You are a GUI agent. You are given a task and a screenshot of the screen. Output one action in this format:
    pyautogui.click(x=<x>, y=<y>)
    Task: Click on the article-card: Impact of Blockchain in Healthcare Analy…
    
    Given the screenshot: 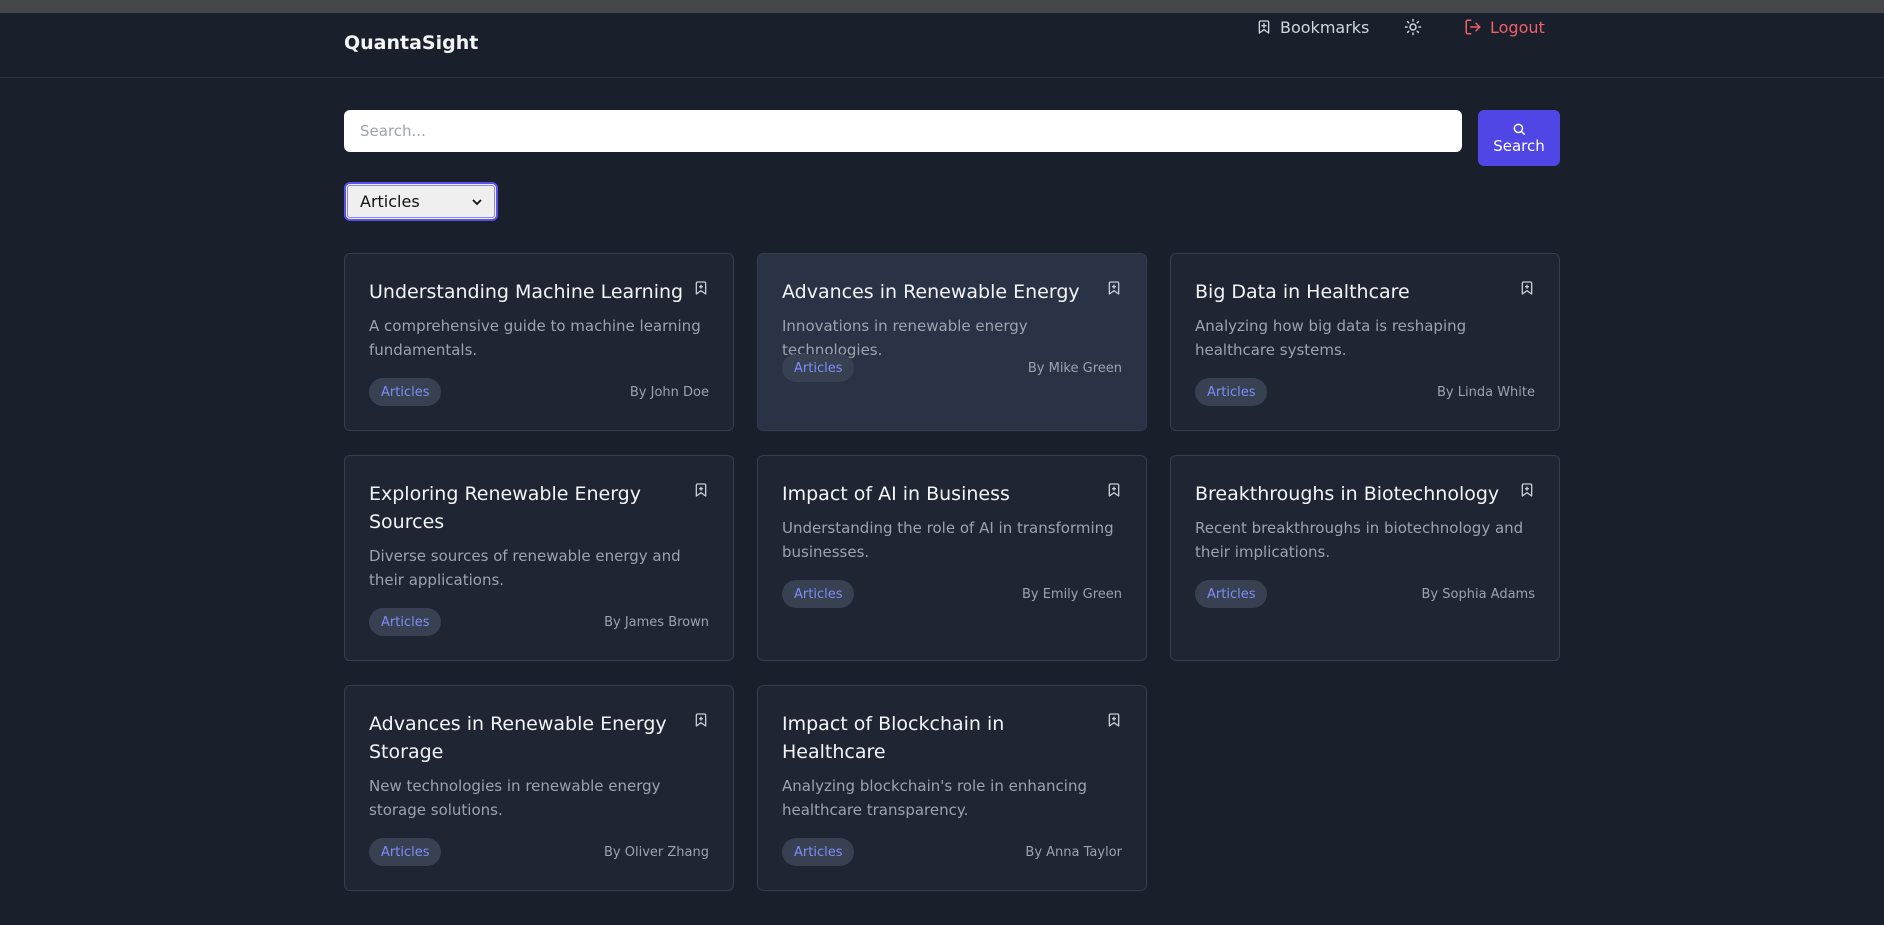 What is the action you would take?
    pyautogui.click(x=952, y=788)
    